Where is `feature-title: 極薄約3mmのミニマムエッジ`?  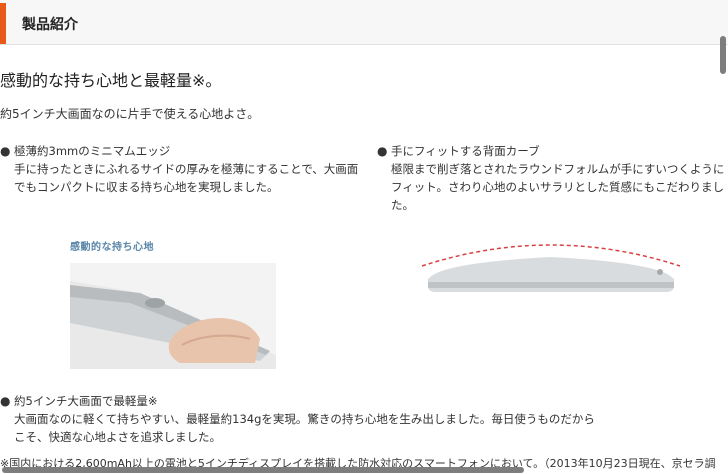 feature-title: 極薄約3mmのミニマムエッジ is located at coordinates (92, 151).